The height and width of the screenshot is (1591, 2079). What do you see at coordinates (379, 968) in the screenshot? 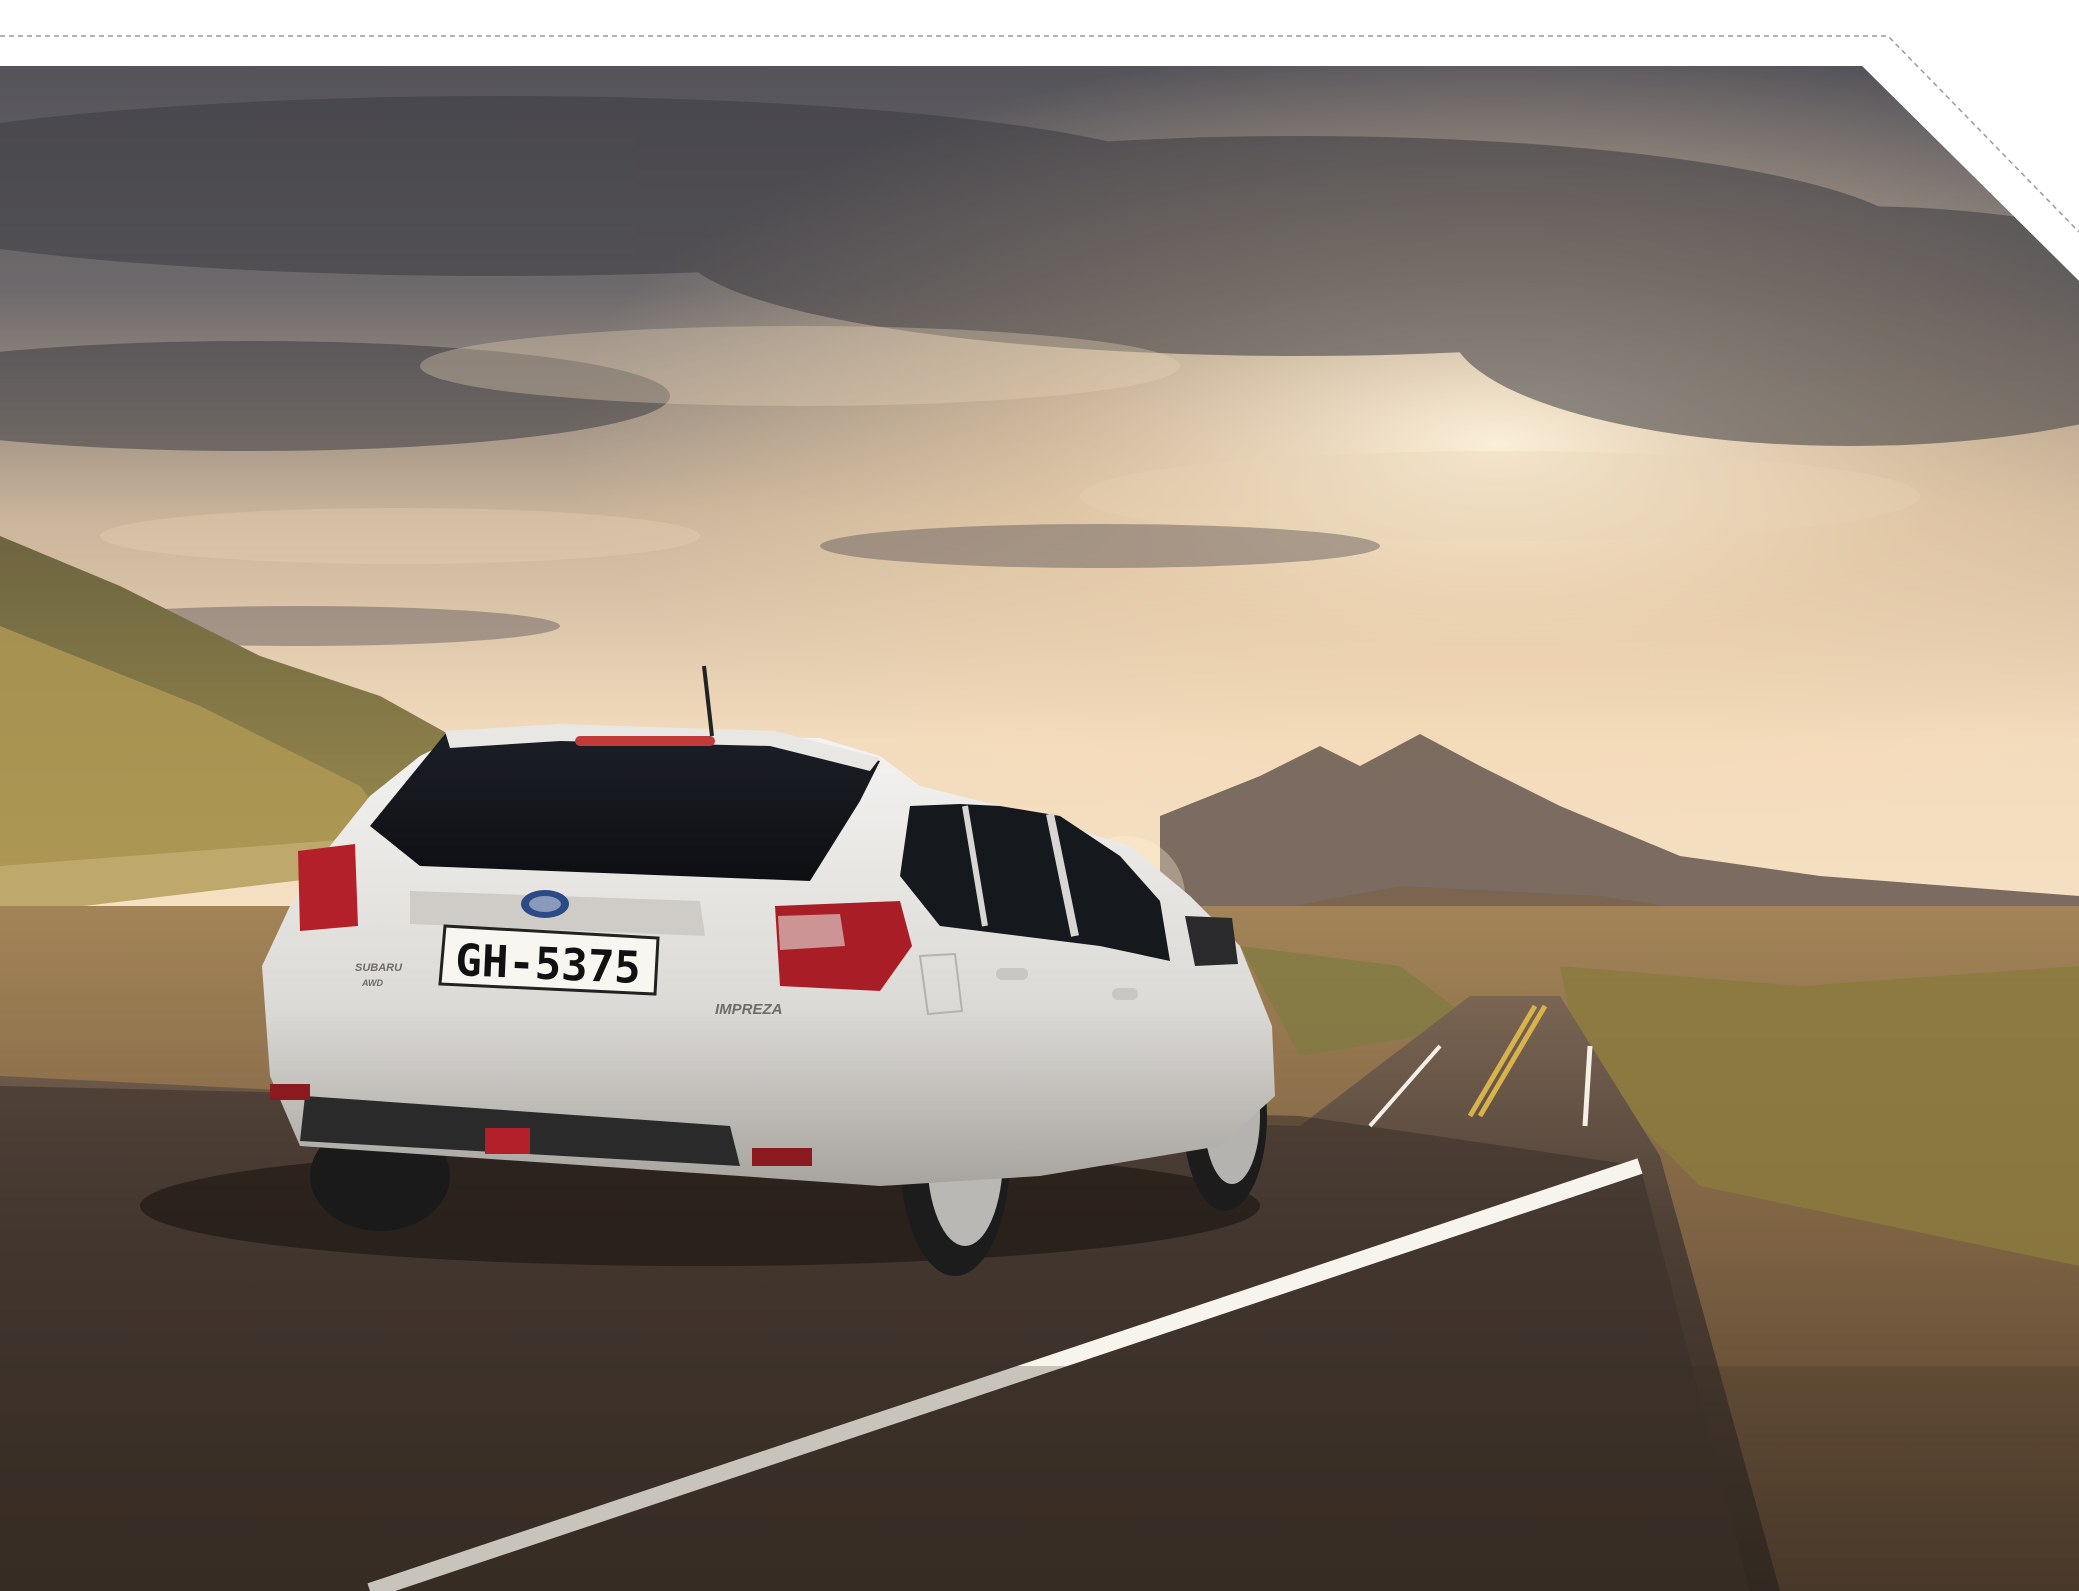
I see `brand-badge-text: SUBARU` at bounding box center [379, 968].